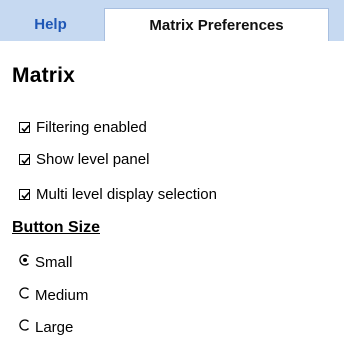  I want to click on button-size-medium-option: Medium, so click(53, 295).